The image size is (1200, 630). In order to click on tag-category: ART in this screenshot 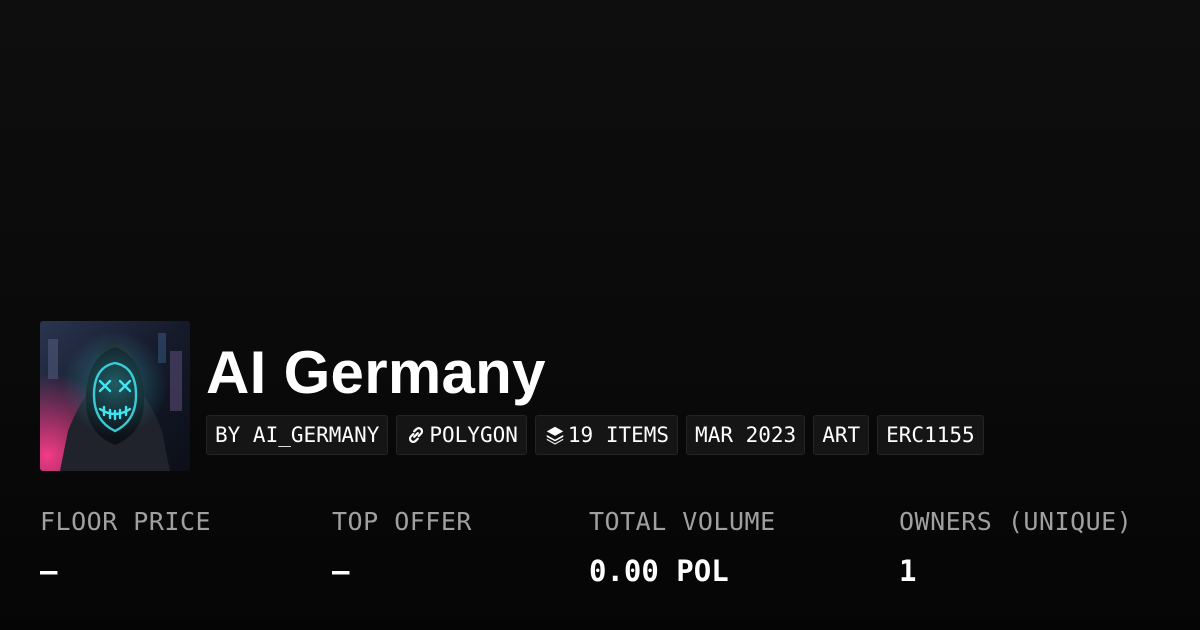, I will do `click(841, 435)`.